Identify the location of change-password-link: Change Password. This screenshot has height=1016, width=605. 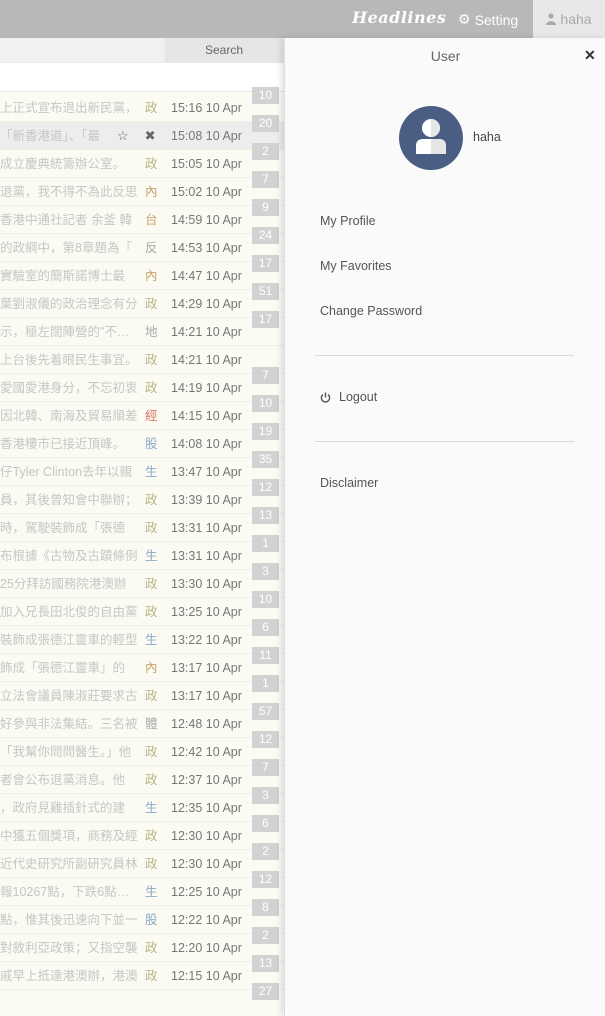
(371, 311).